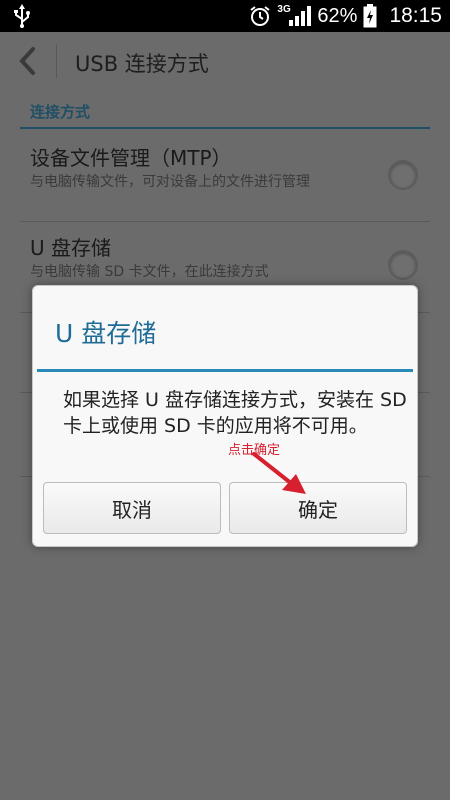  I want to click on option-divider, so click(225, 221).